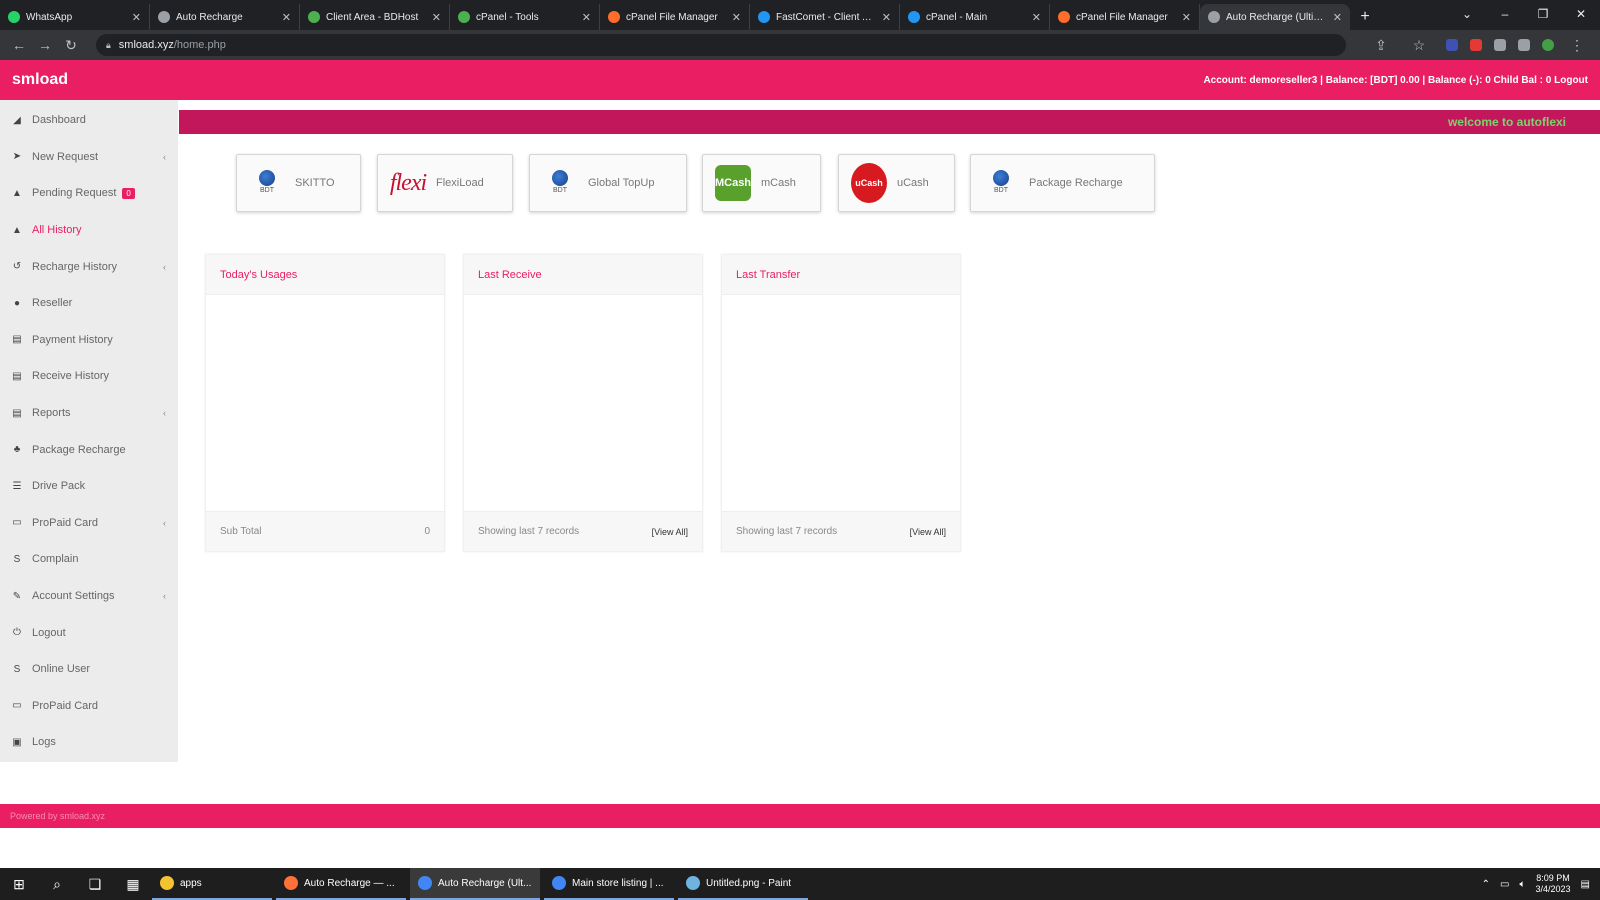  Describe the element at coordinates (733, 183) in the screenshot. I see `mcash-logo-icon: MCash` at that location.